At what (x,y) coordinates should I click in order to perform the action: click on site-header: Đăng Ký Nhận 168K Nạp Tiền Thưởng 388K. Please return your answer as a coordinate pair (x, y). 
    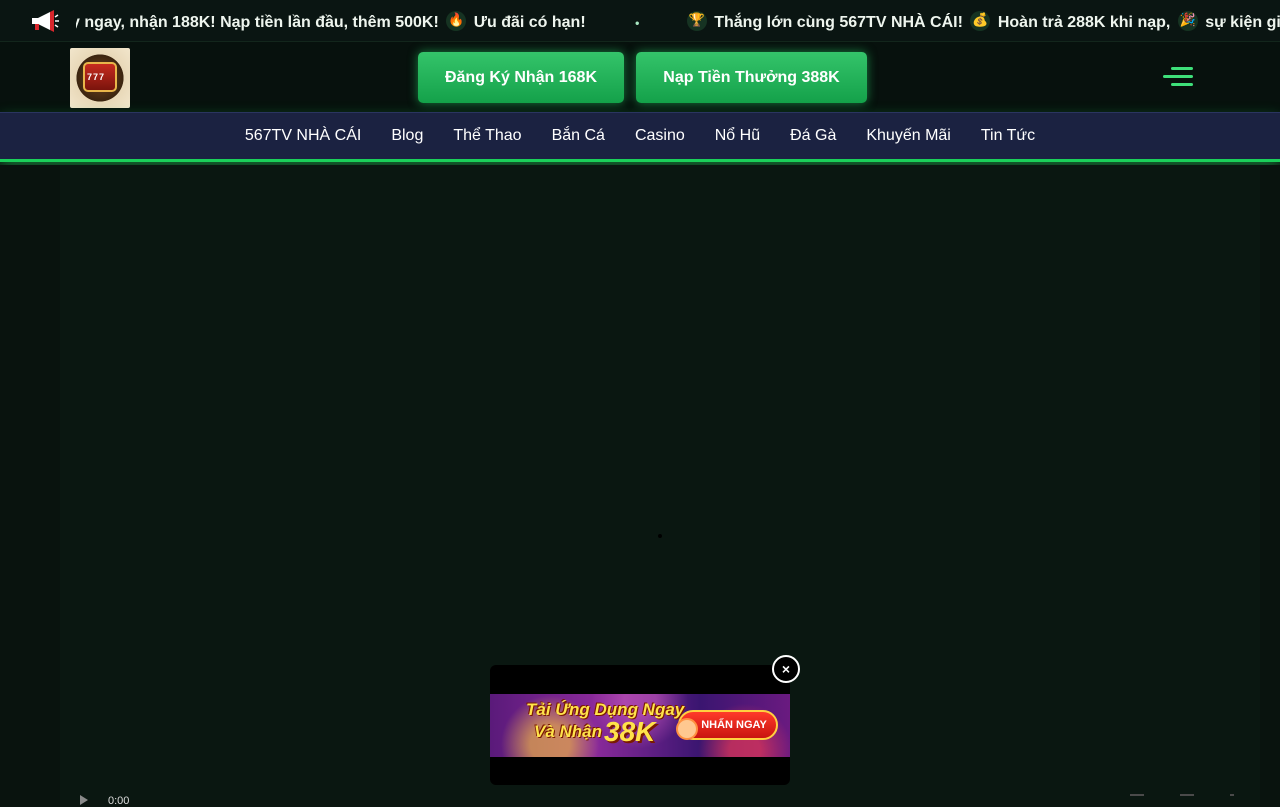
    Looking at the image, I should click on (640, 77).